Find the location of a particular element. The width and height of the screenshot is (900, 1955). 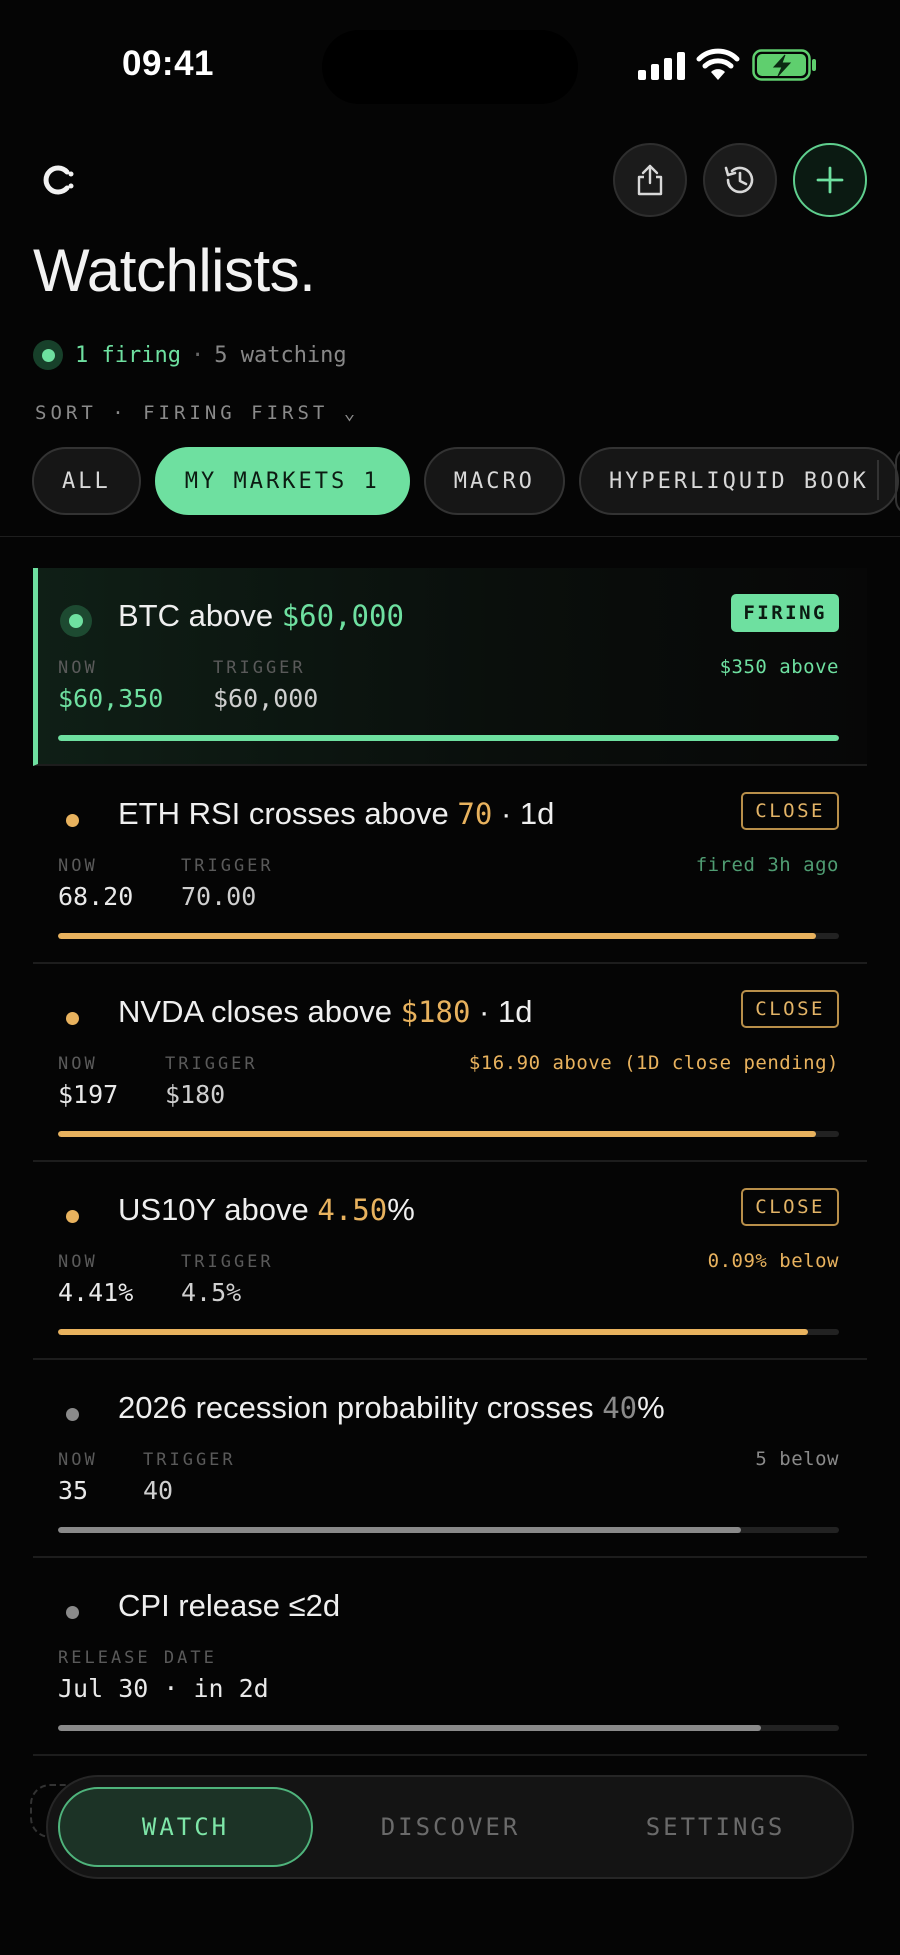

trigger-value: $60,000 is located at coordinates (266, 698).